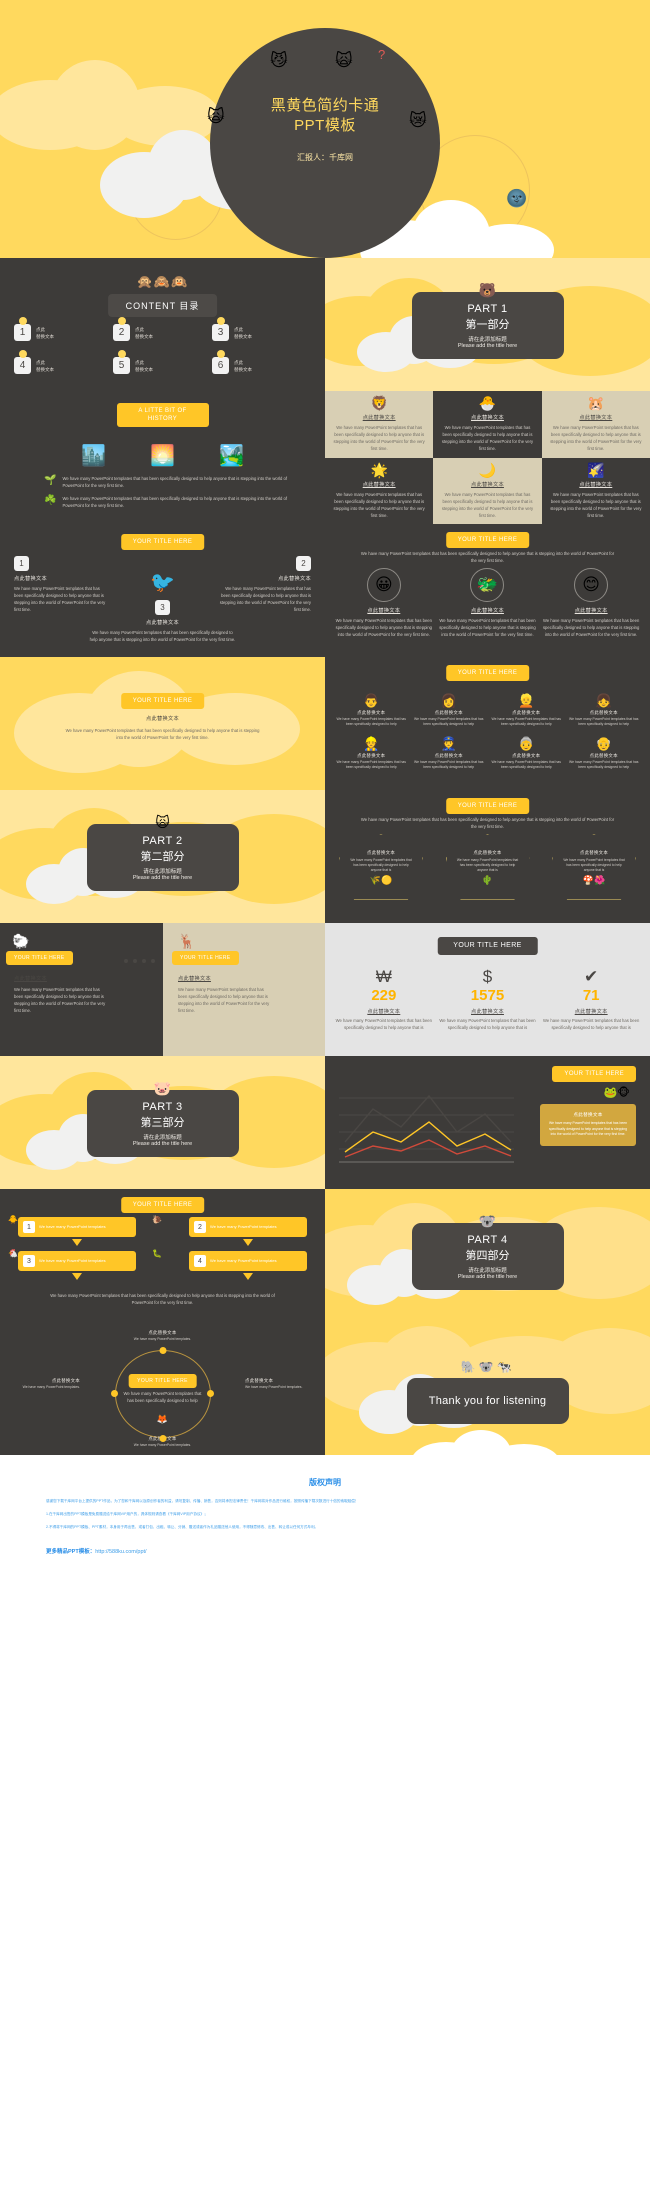  I want to click on frog-icon: 🐸, so click(610, 1093).